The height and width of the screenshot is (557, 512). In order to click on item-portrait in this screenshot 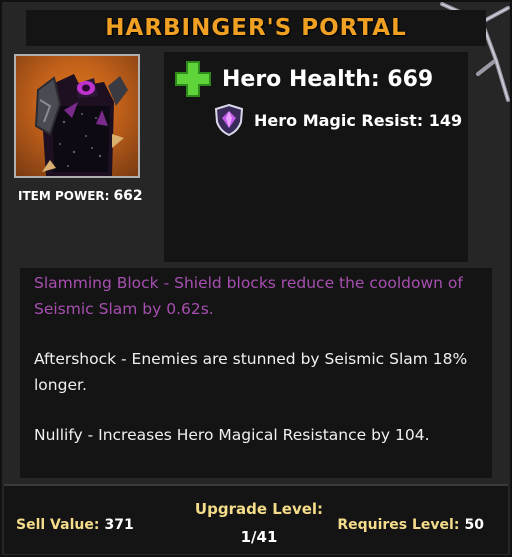, I will do `click(77, 116)`.